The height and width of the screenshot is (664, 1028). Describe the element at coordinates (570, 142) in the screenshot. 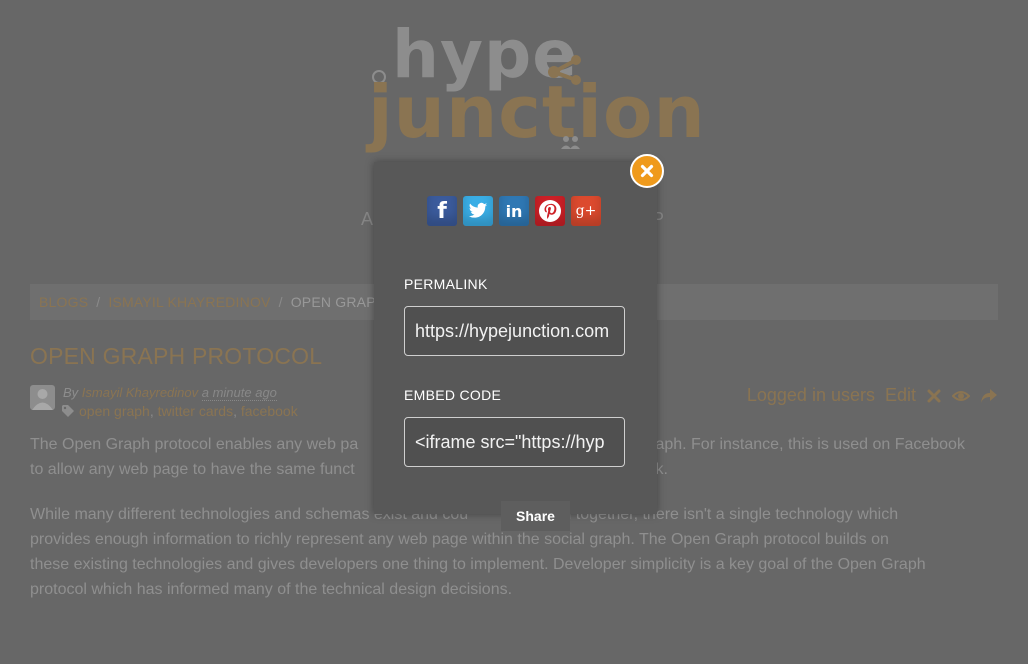

I see `people-icon` at that location.